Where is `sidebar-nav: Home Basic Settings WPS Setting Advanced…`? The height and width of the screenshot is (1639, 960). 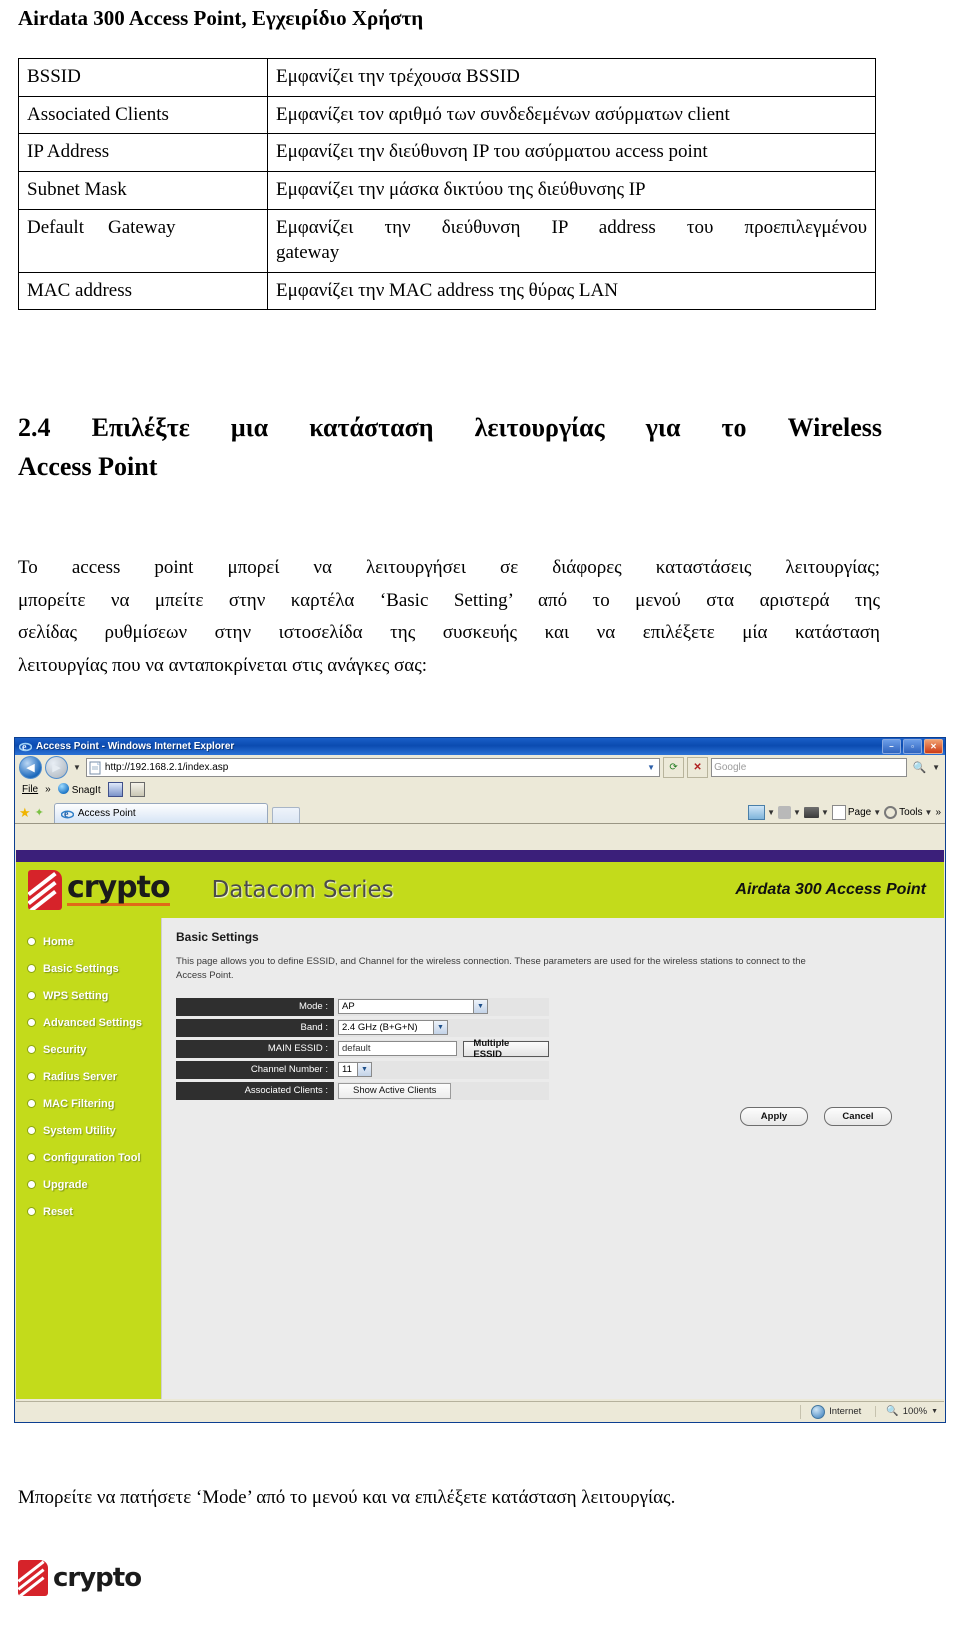
sidebar-nav: Home Basic Settings WPS Setting Advanced… is located at coordinates (88, 1158).